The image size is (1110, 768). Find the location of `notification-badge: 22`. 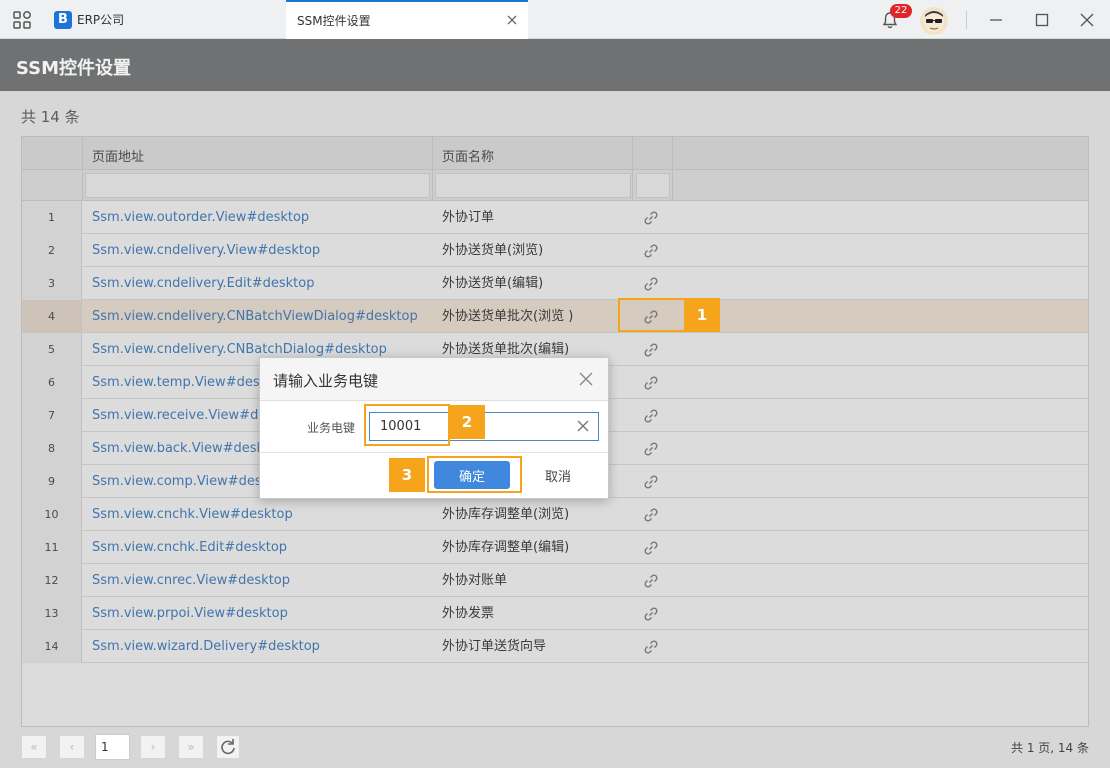

notification-badge: 22 is located at coordinates (901, 11).